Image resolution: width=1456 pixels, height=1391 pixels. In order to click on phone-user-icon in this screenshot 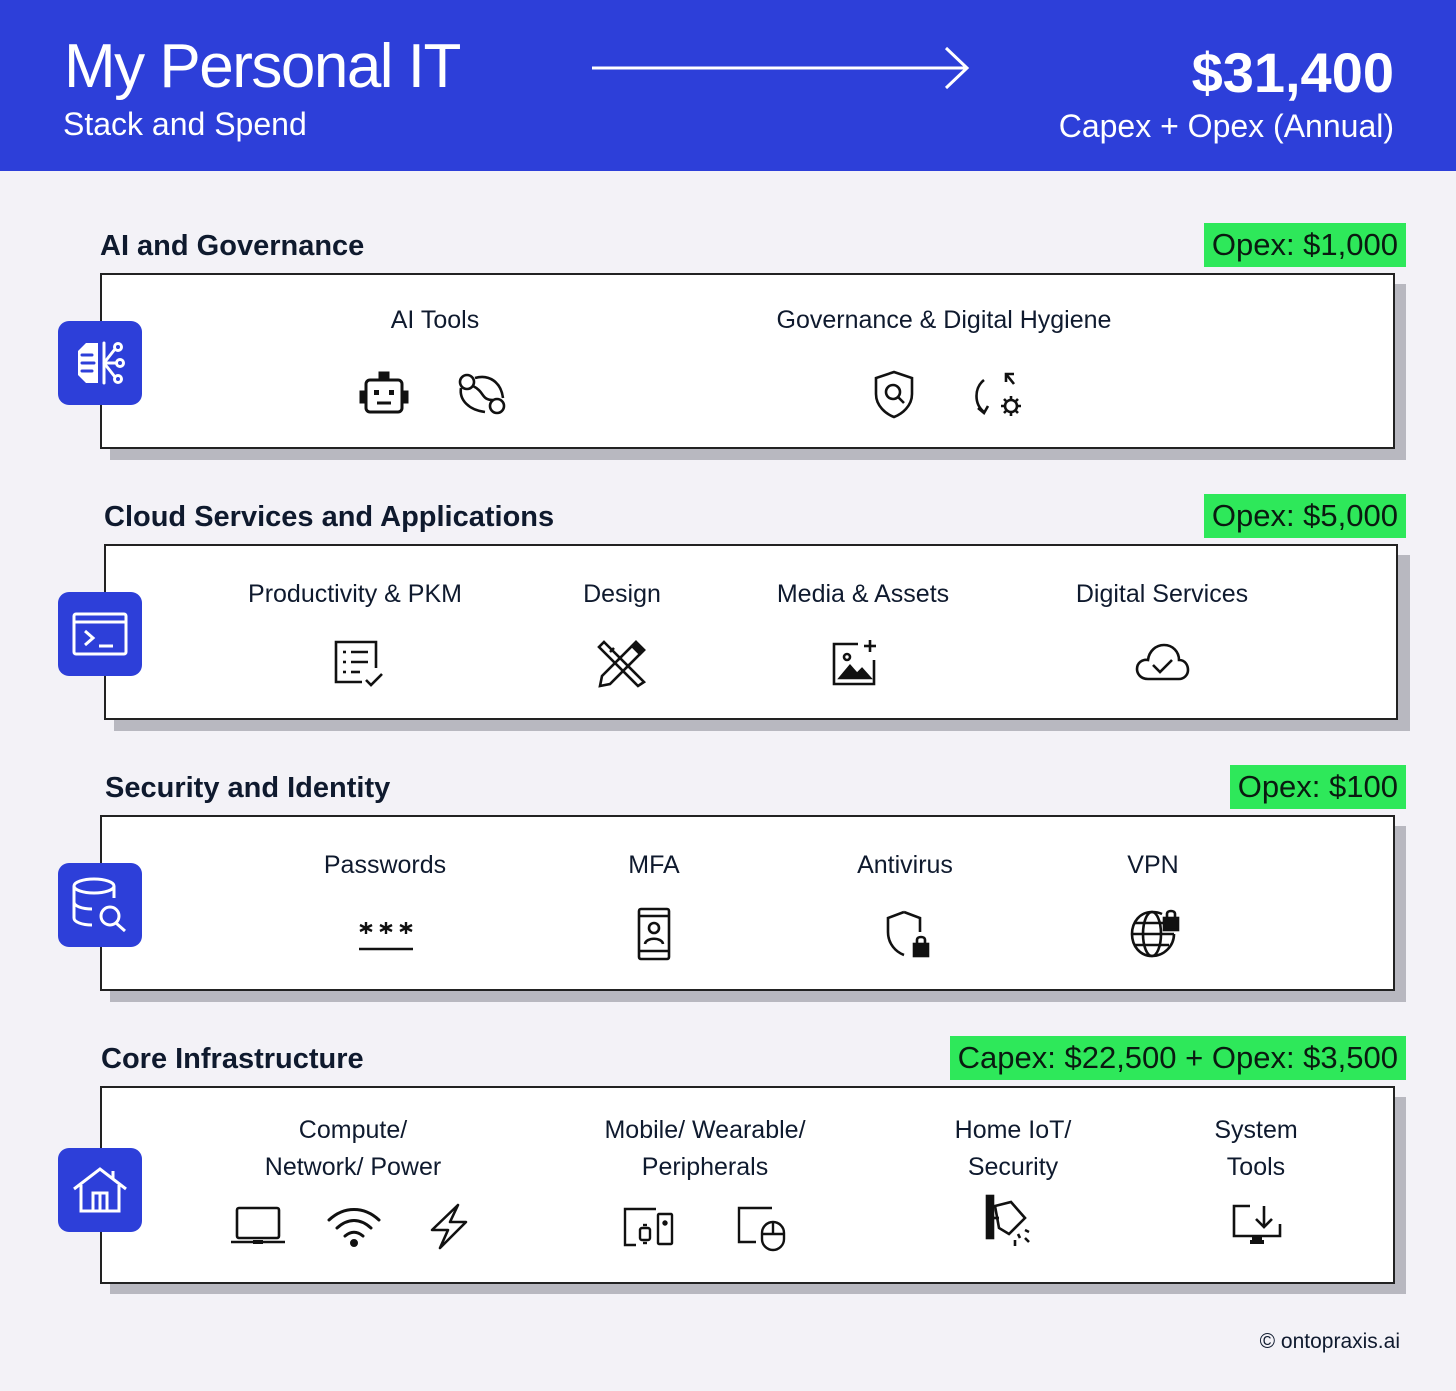, I will do `click(654, 934)`.